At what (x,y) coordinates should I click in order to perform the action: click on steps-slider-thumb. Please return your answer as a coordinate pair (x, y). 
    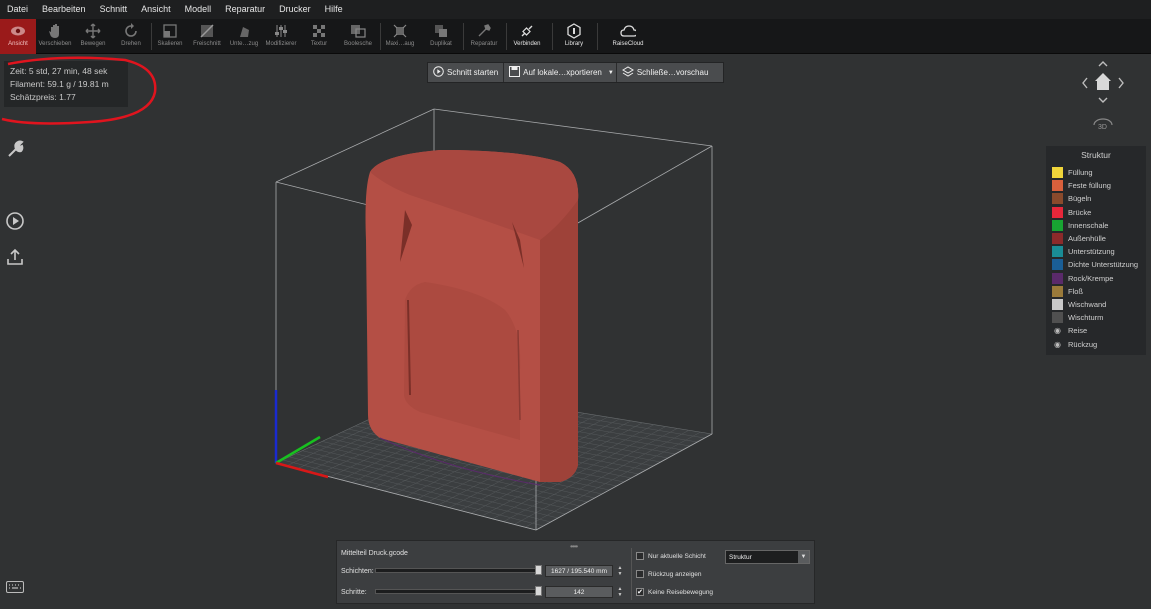
    Looking at the image, I should click on (538, 591).